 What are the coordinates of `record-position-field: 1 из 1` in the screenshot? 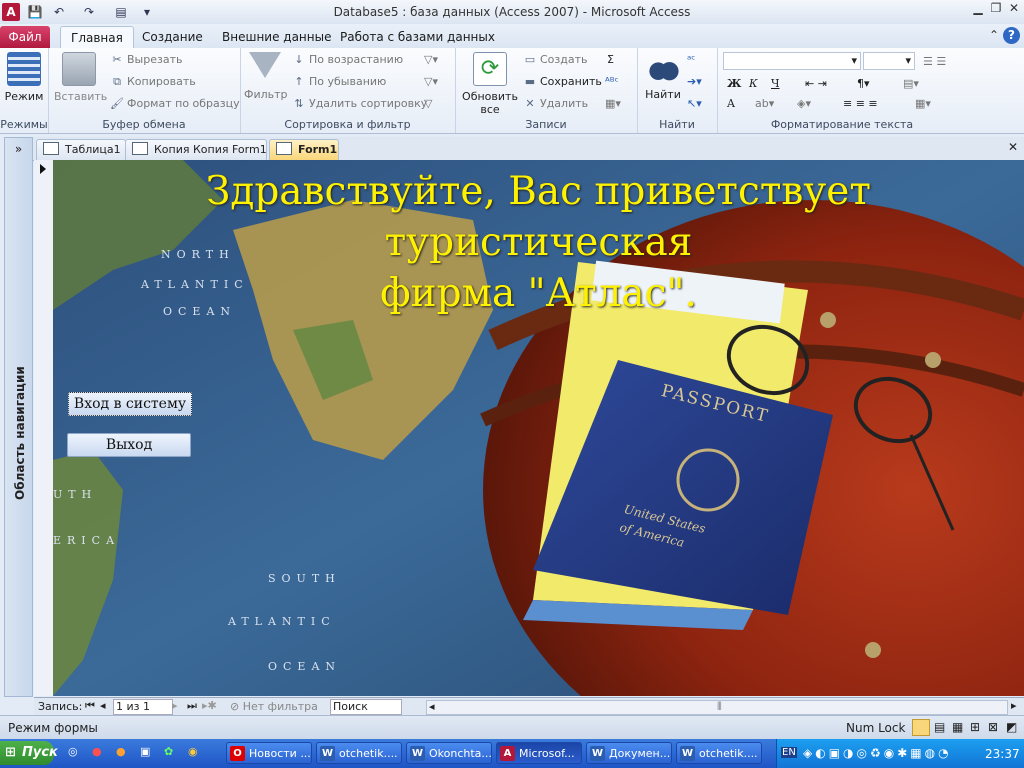 It's located at (143, 707).